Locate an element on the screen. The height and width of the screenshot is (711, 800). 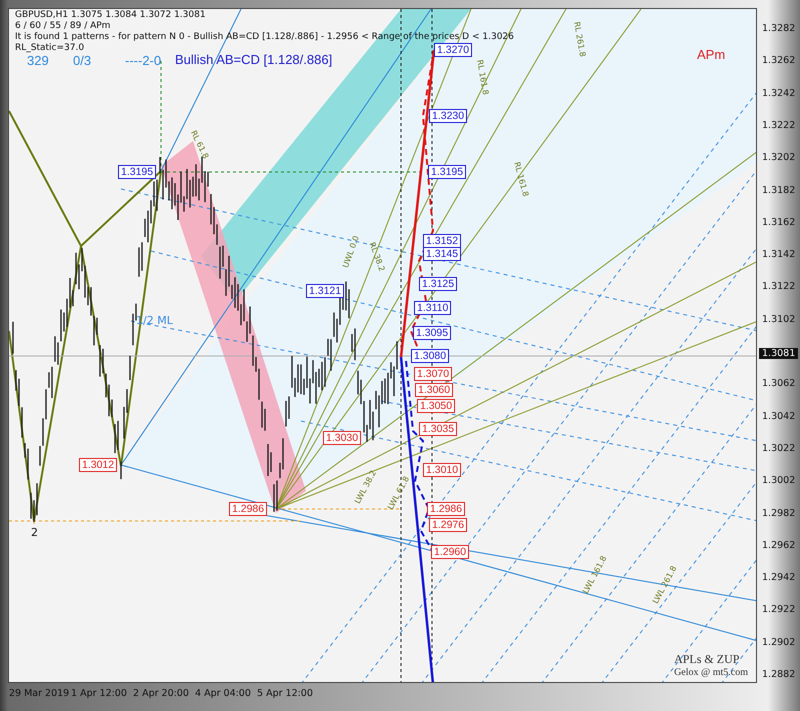
indicator-params: 6 / 60 / 55 / 89 / APm is located at coordinates (62, 26).